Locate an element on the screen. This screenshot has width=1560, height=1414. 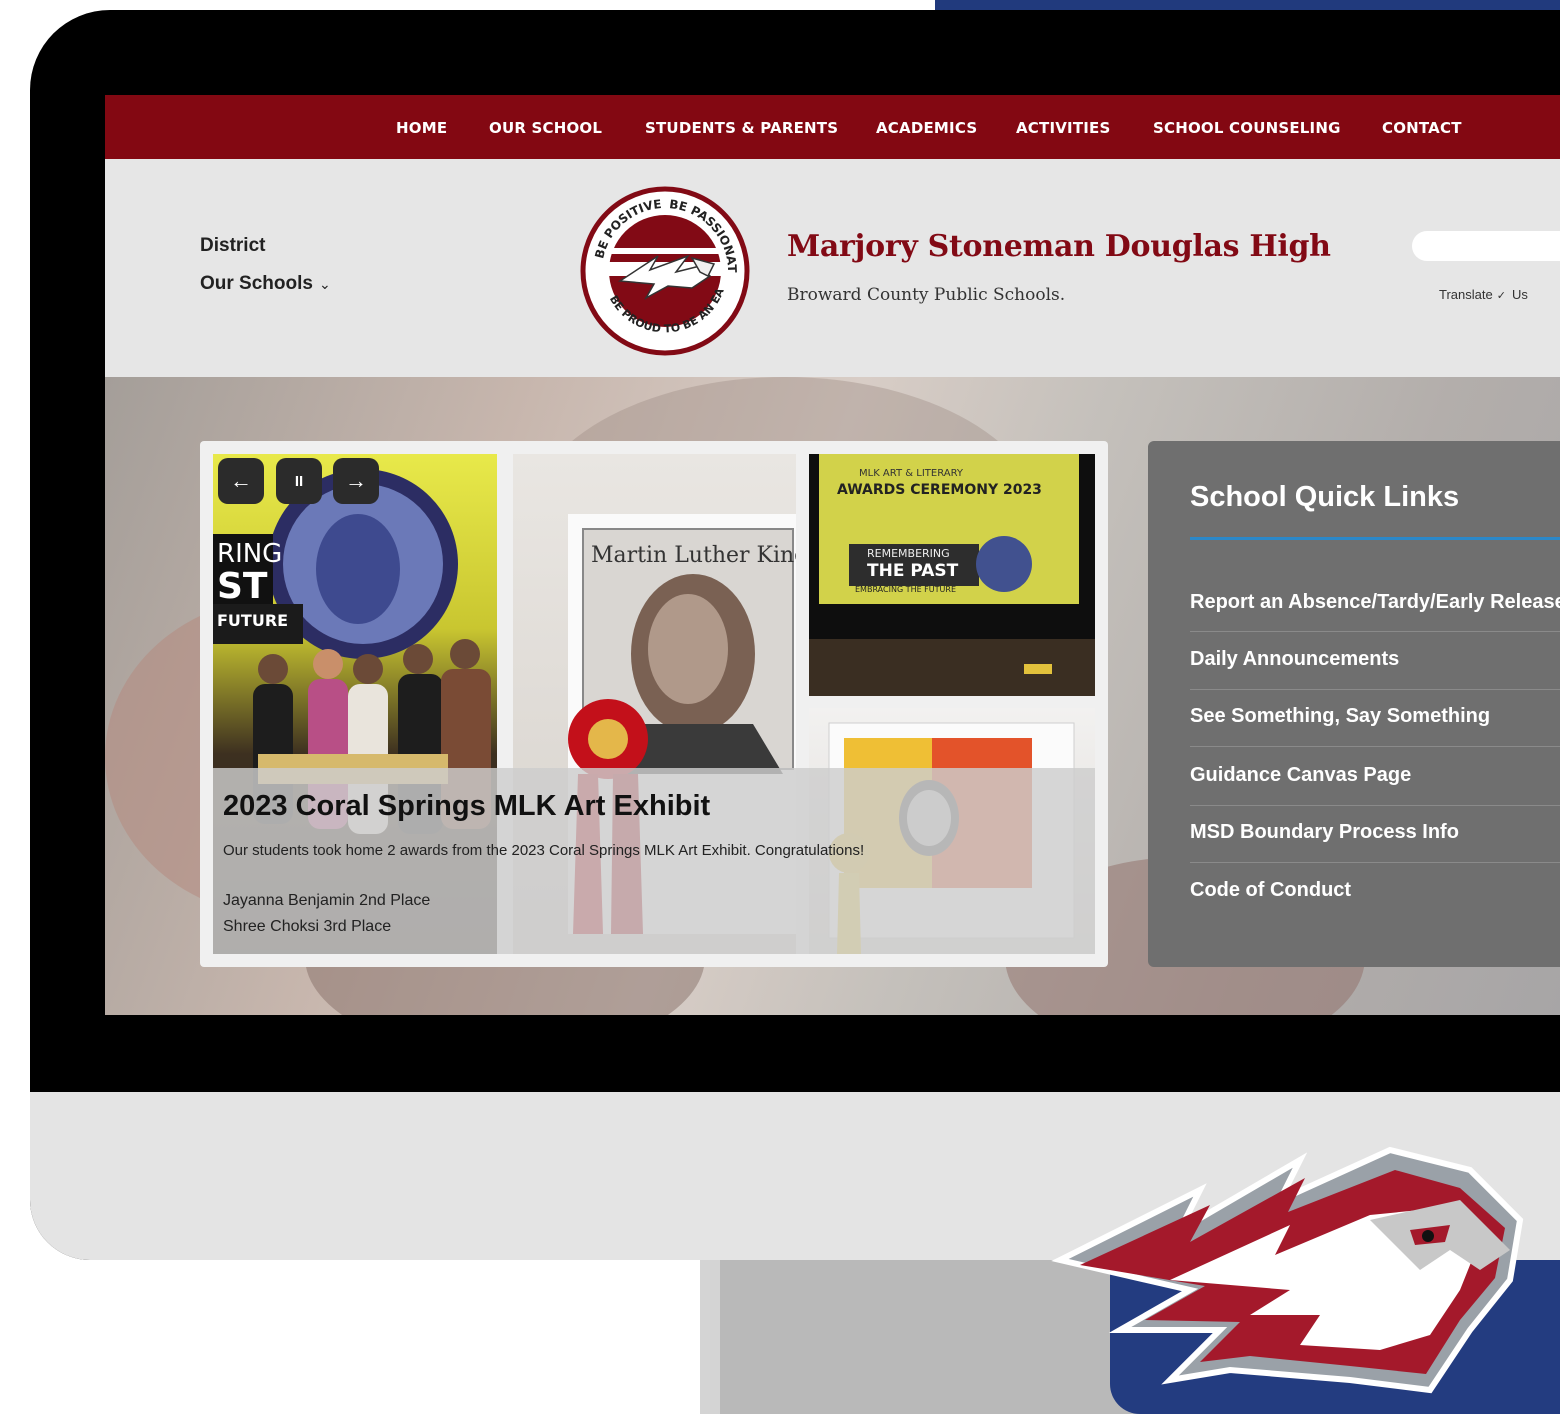
nav-students-parents: STUDENTS & PARENTS is located at coordinates (741, 128).